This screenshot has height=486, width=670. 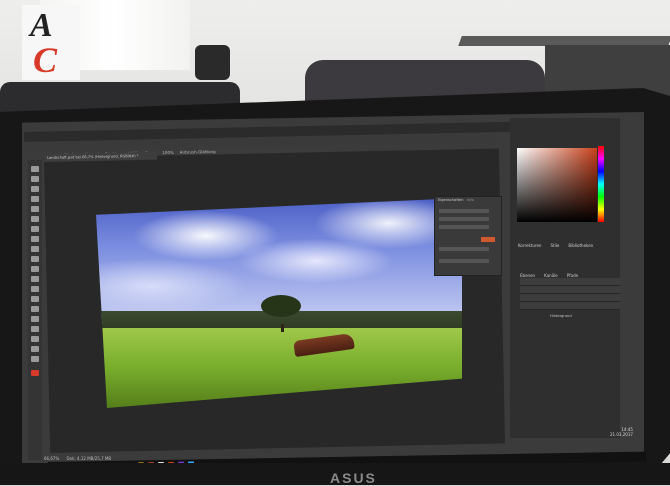 I want to click on logo-letter-c: C, so click(x=45, y=60).